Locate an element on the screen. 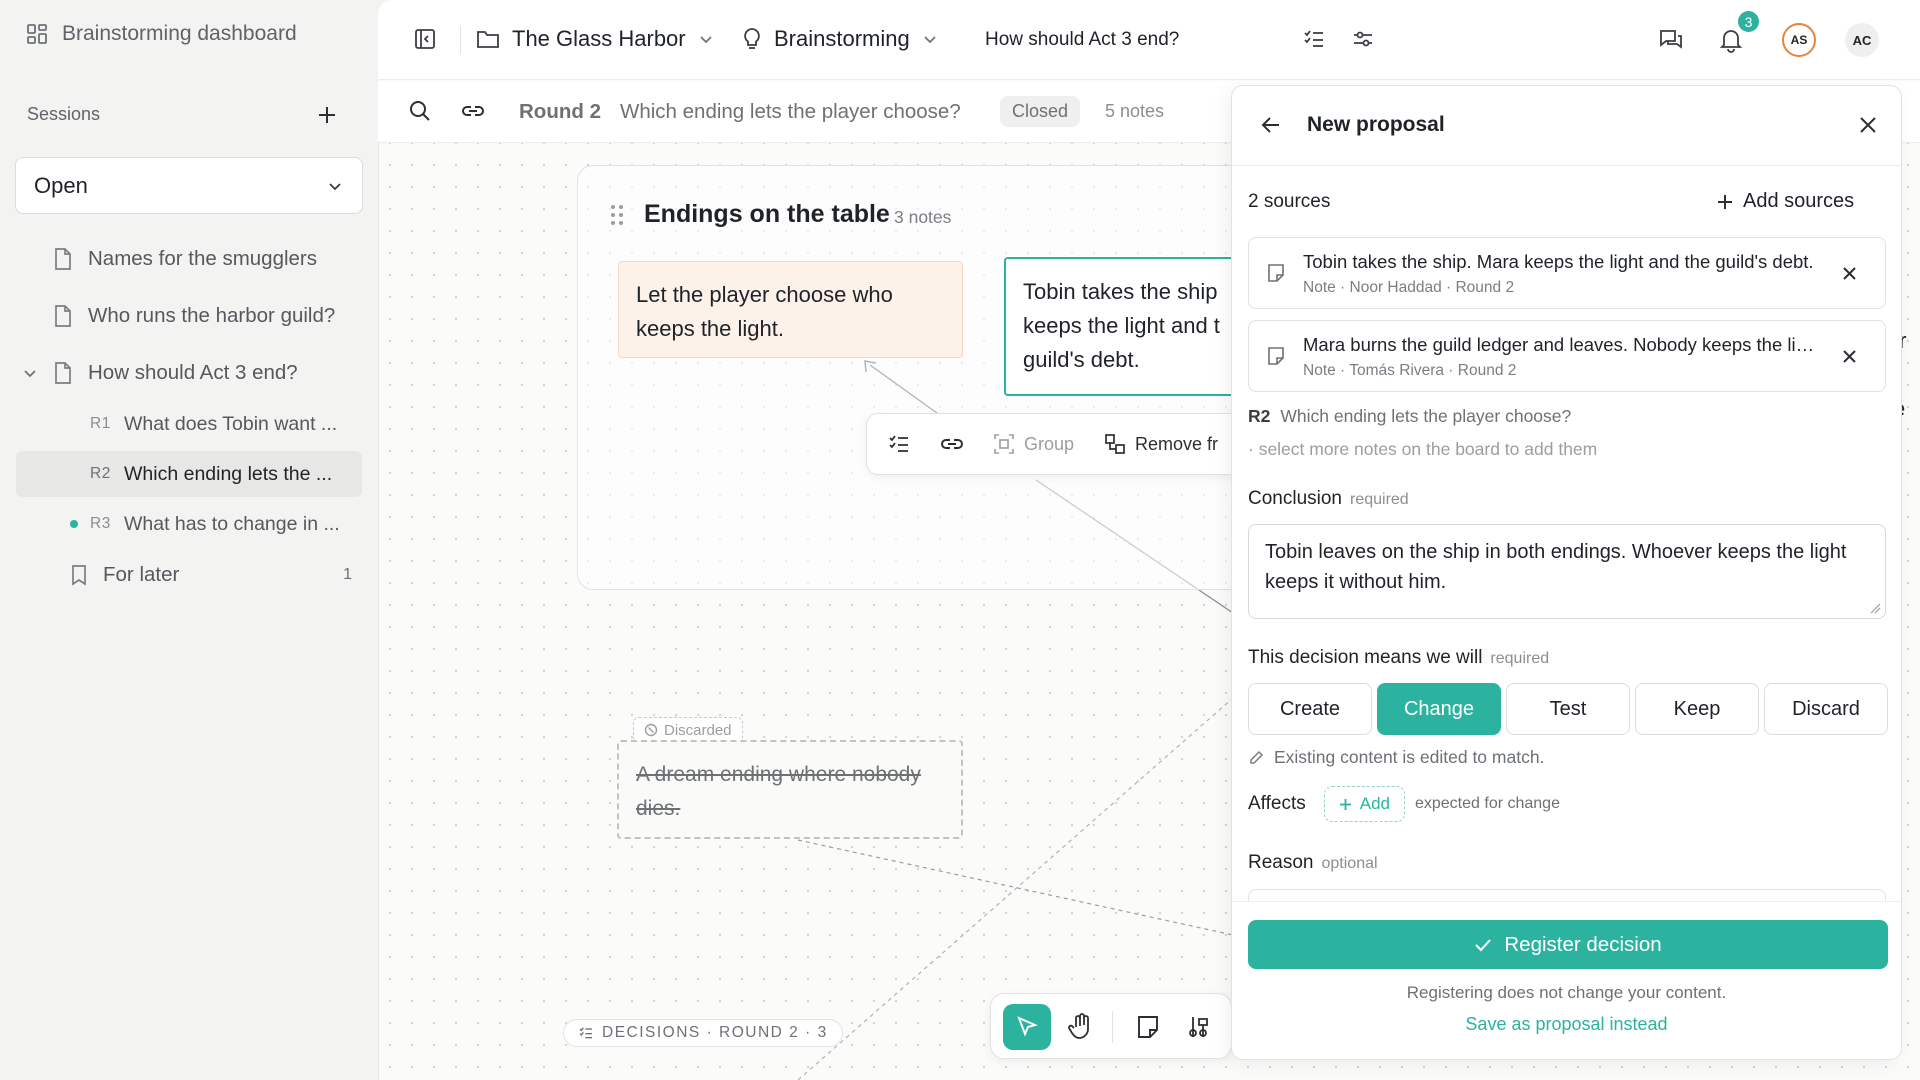  back-arrow-icon is located at coordinates (1271, 125).